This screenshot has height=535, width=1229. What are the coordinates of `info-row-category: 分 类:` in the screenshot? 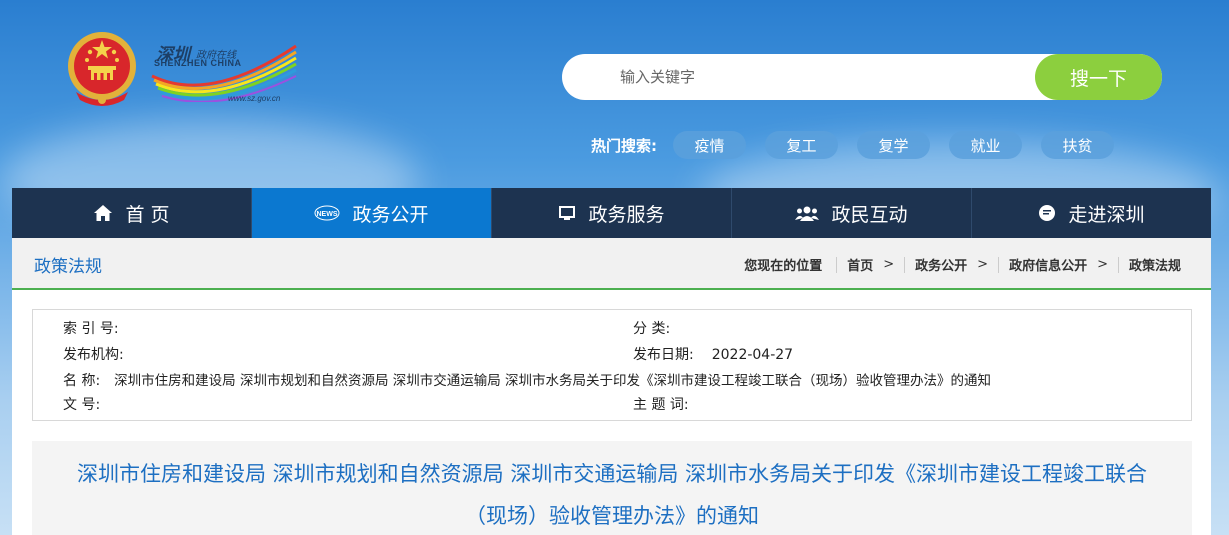 It's located at (656, 328).